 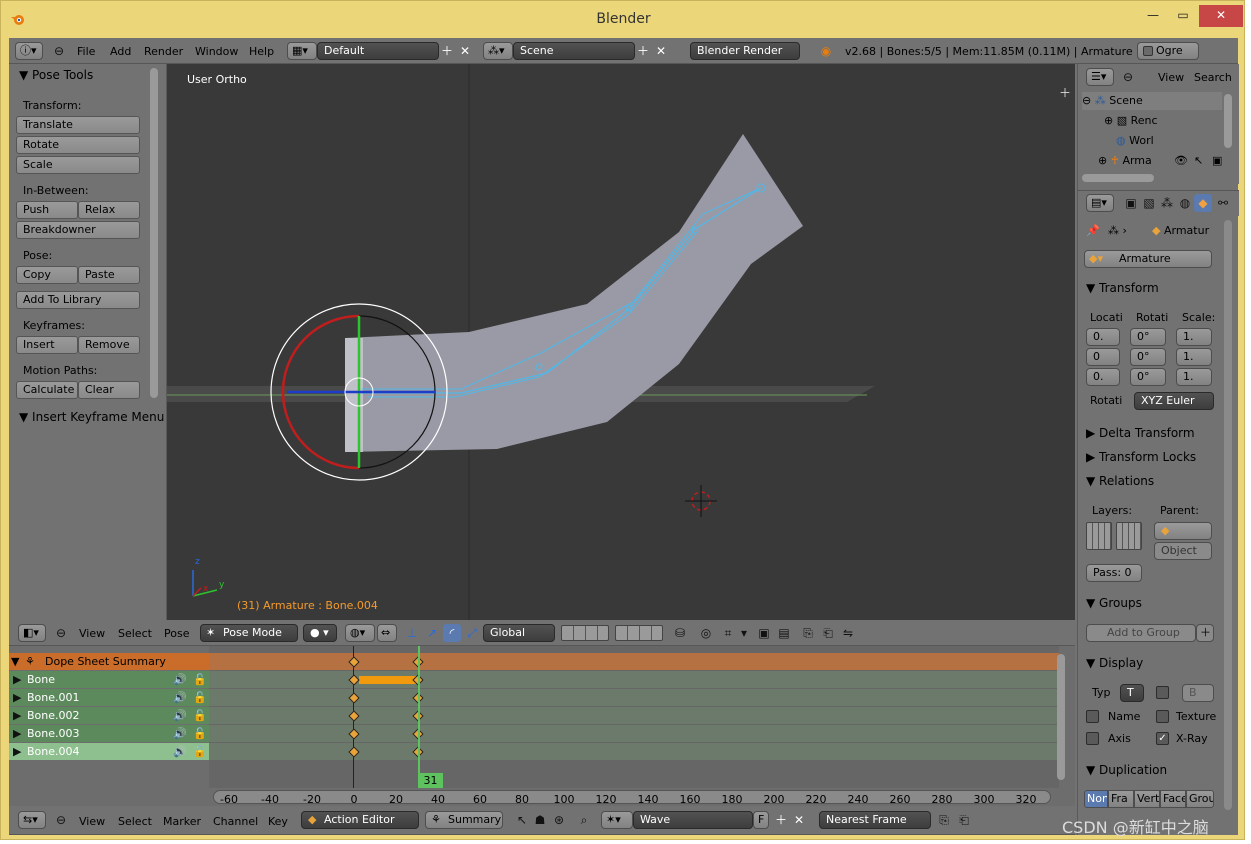 I want to click on bounds-type-select: B, so click(x=1198, y=693).